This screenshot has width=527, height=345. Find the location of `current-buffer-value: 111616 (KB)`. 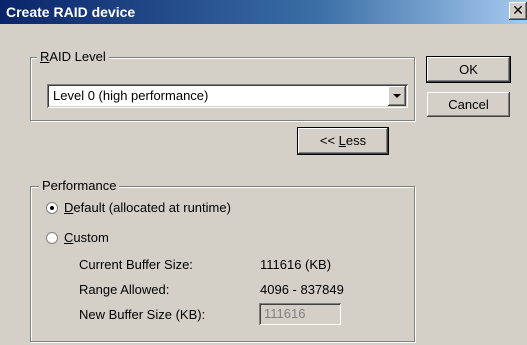

current-buffer-value: 111616 (KB) is located at coordinates (296, 264).